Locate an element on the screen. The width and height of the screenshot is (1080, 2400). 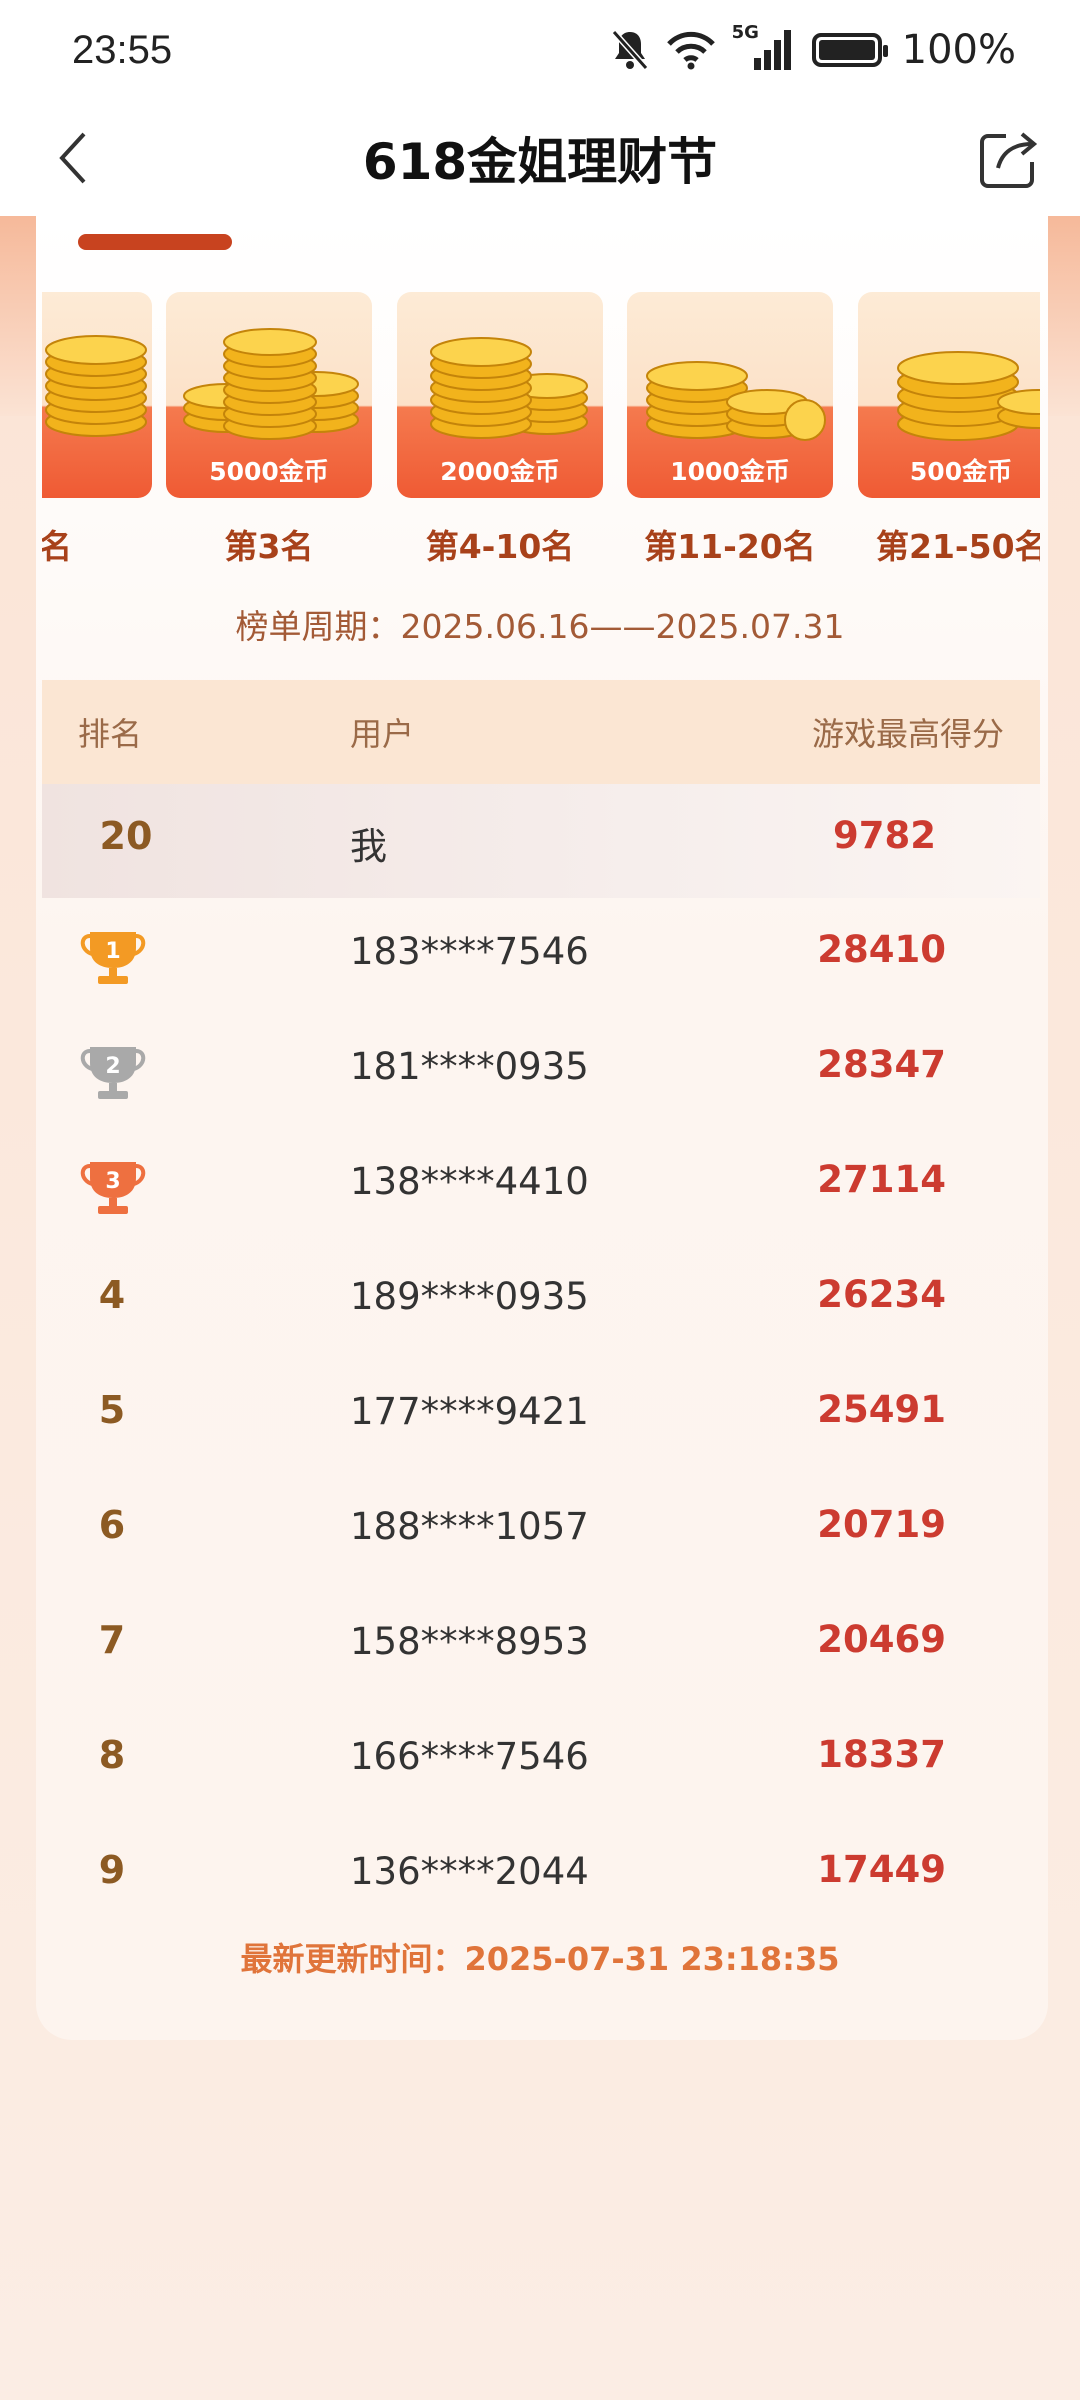
cell-signal-icon: 5G is located at coordinates (764, 47).